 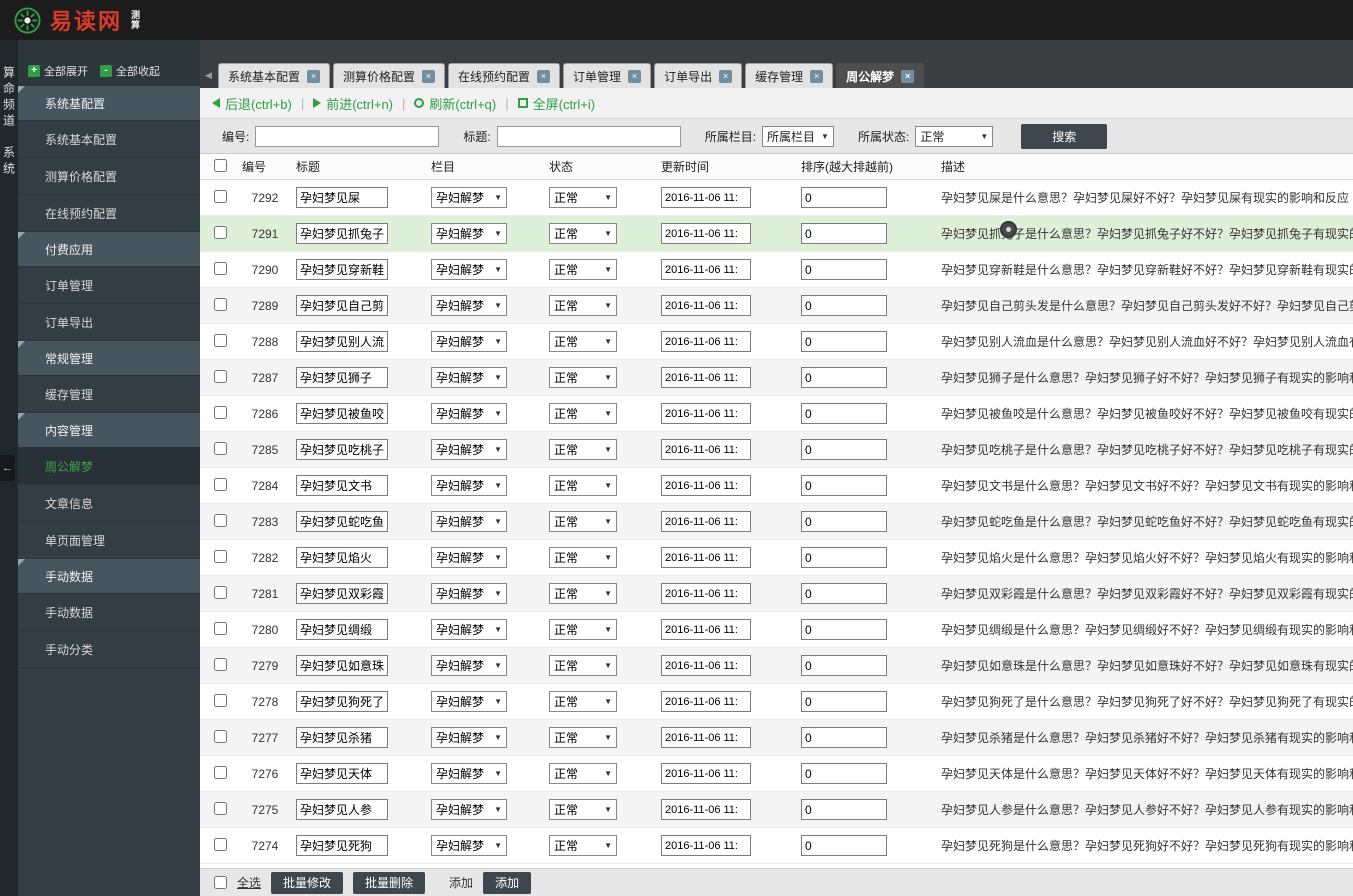 I want to click on status-filter-select: 正常 ▼, so click(x=954, y=136).